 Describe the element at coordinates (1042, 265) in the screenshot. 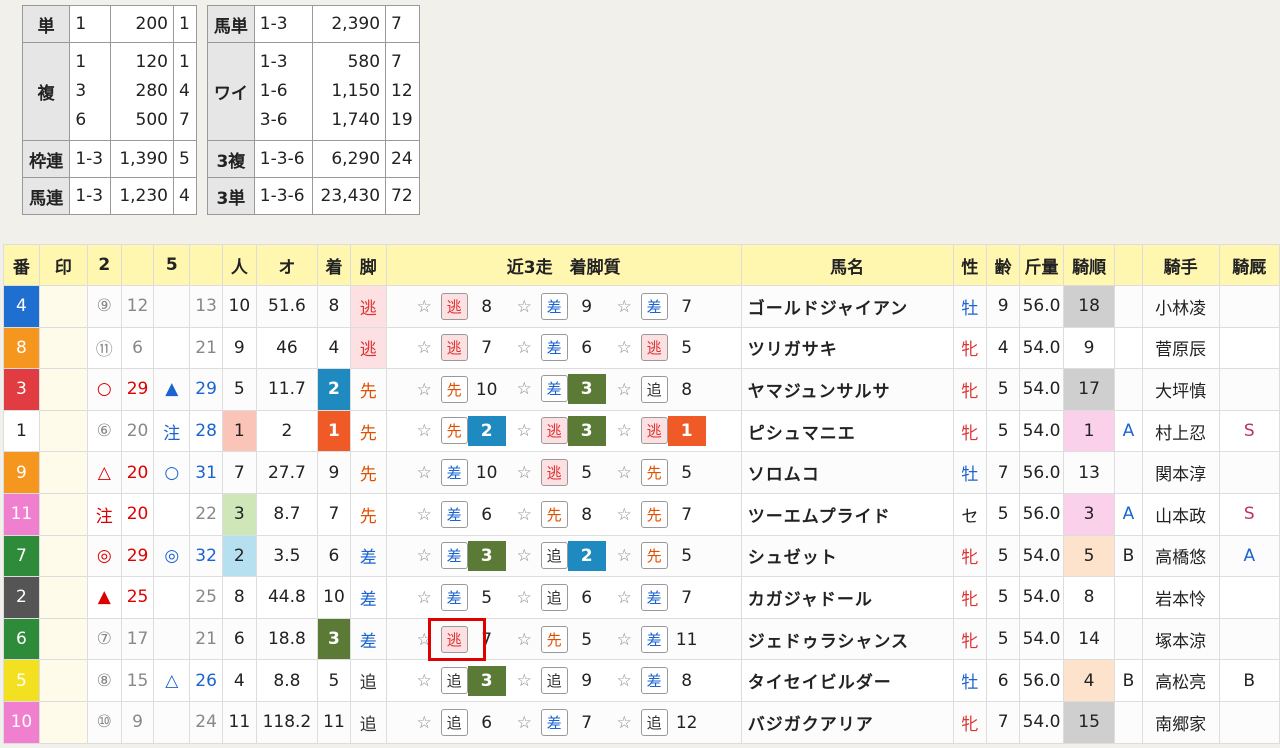

I see `col-header-kinryo: 斤量` at that location.